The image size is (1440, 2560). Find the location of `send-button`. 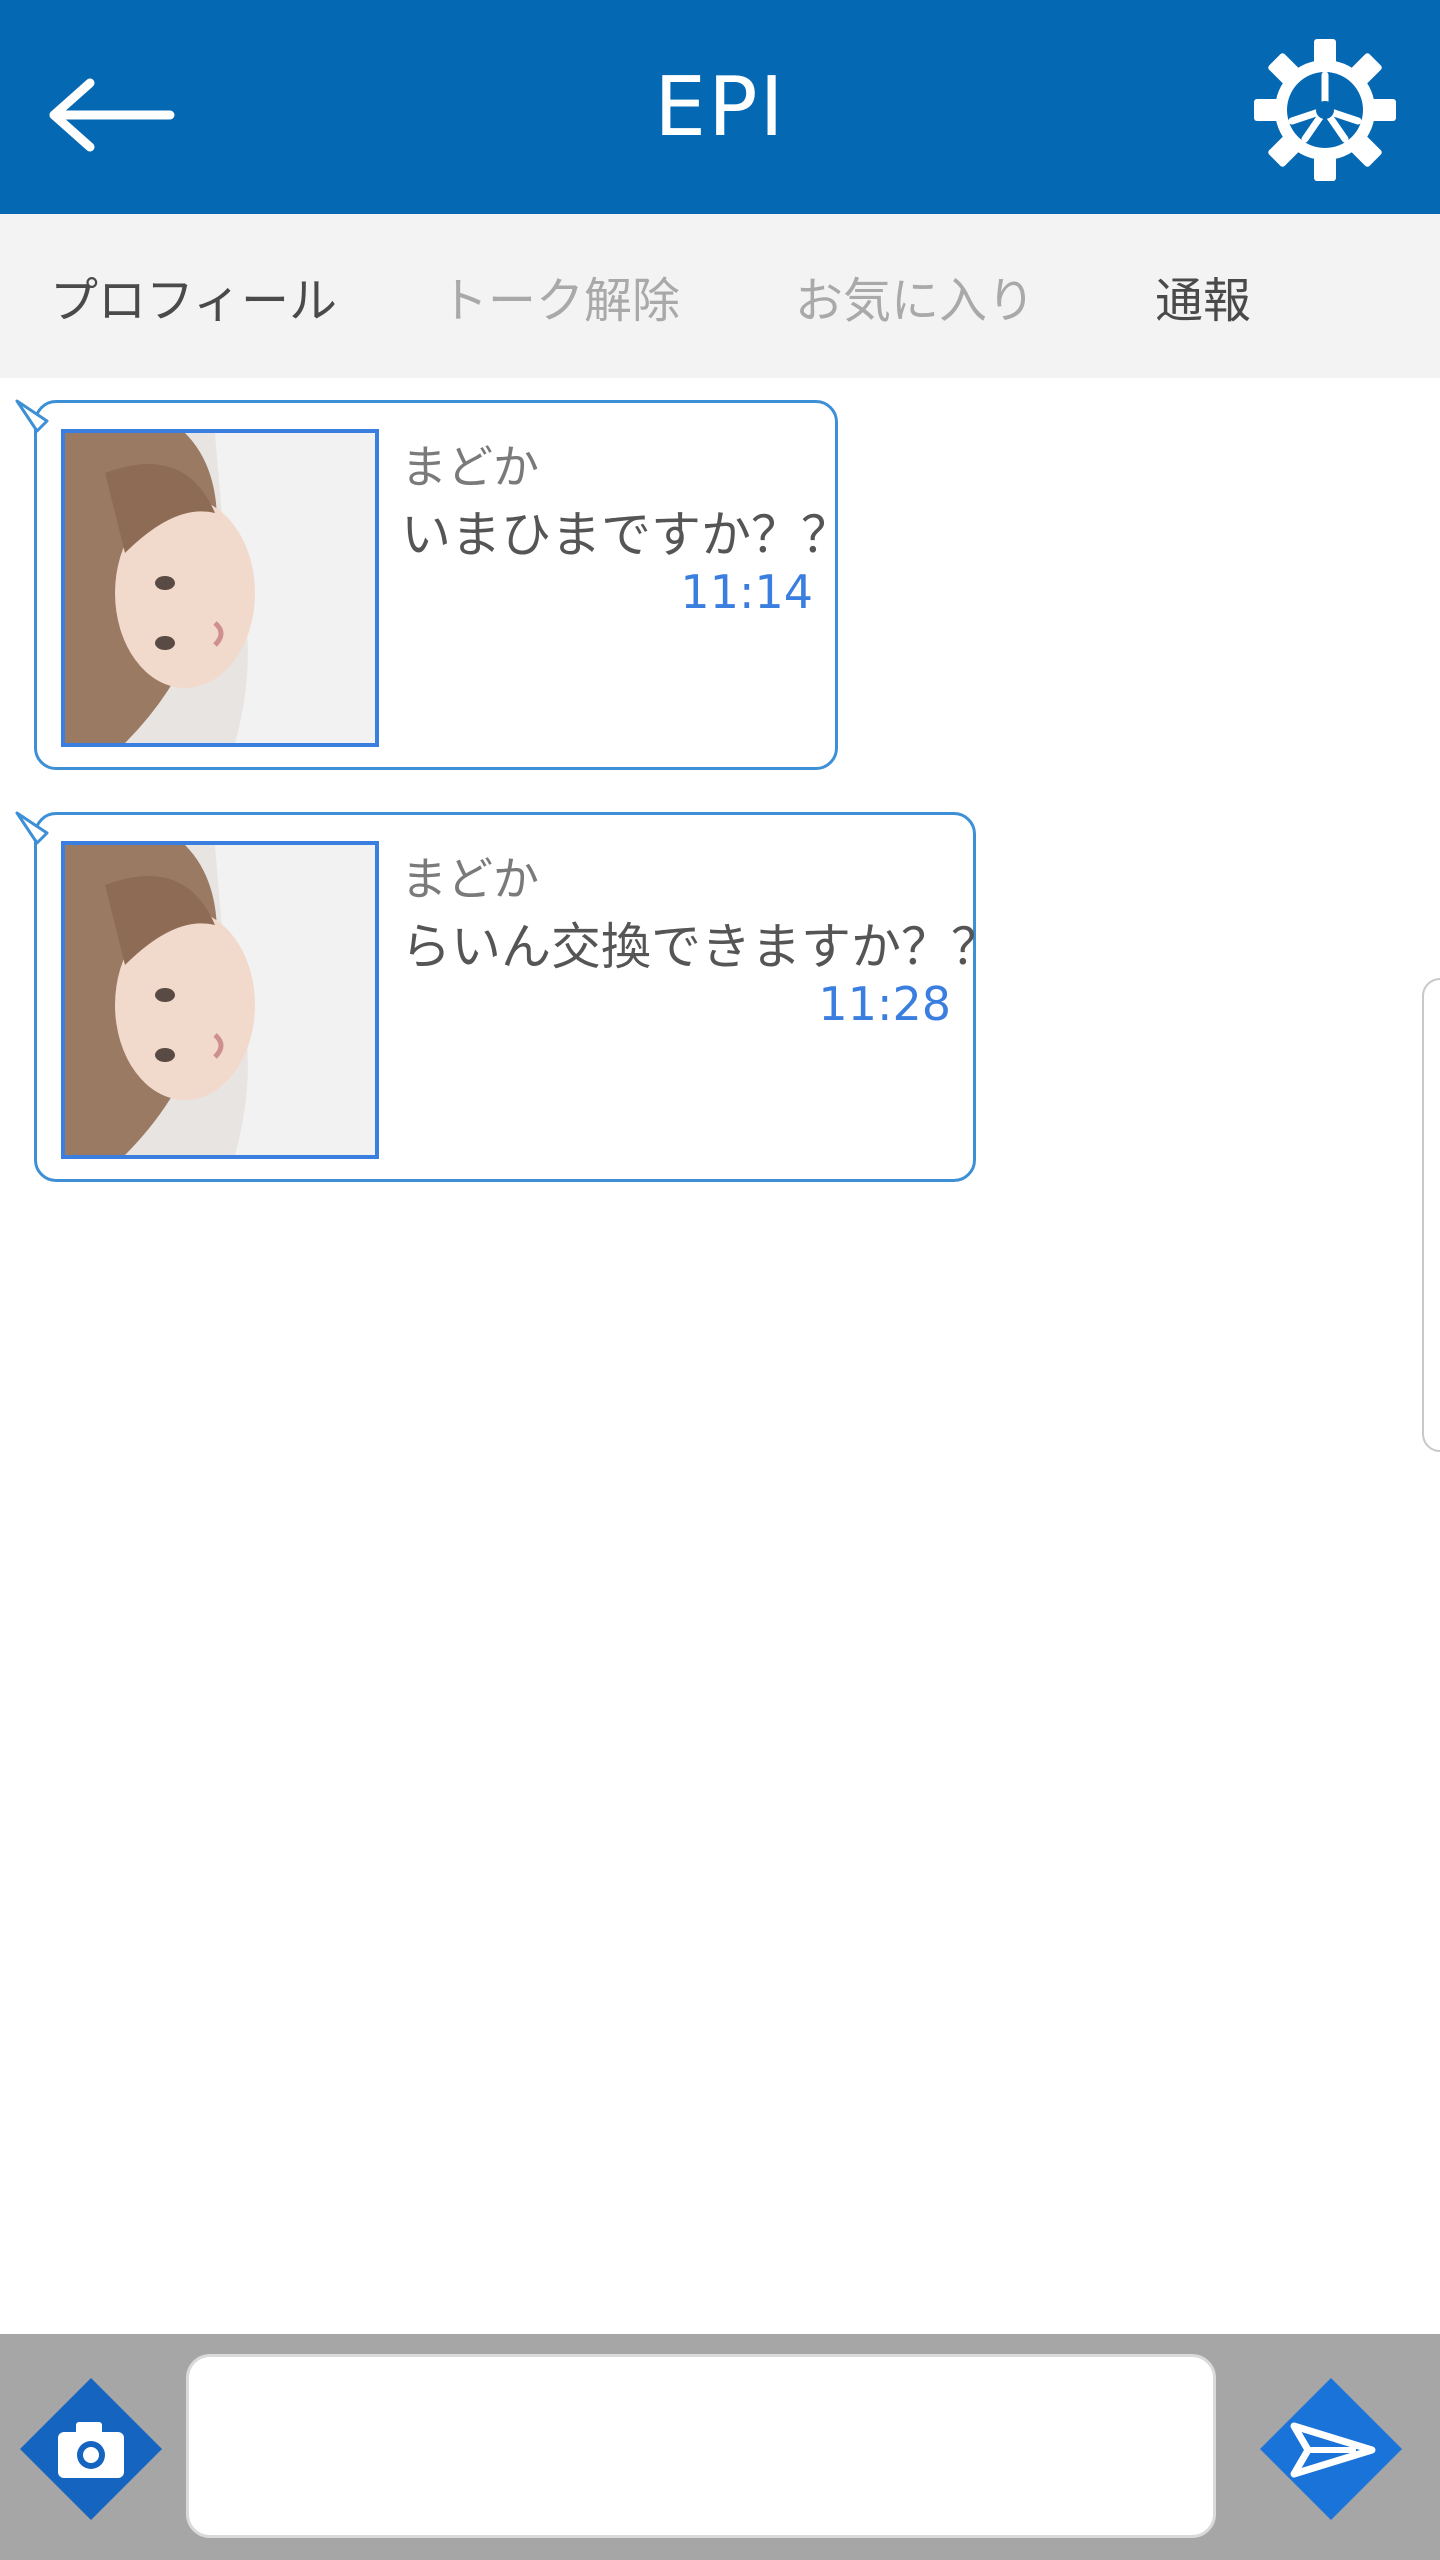

send-button is located at coordinates (1331, 2449).